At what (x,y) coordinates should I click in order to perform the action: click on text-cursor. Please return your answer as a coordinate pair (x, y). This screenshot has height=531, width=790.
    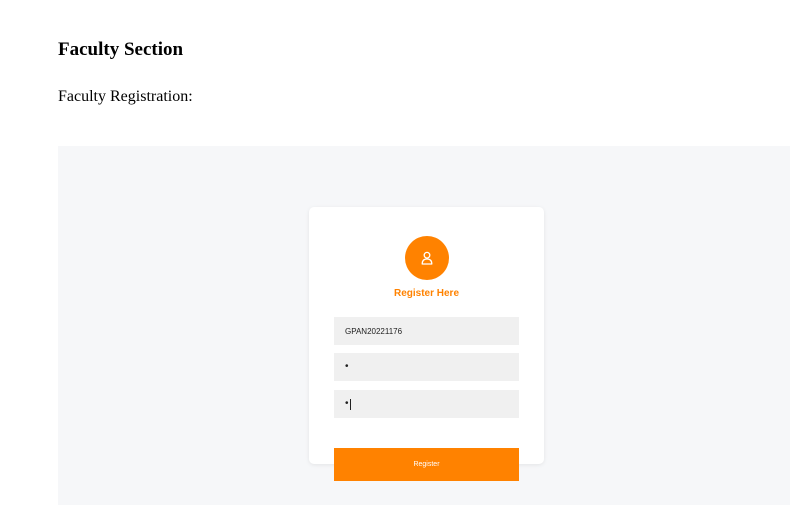
    Looking at the image, I should click on (350, 404).